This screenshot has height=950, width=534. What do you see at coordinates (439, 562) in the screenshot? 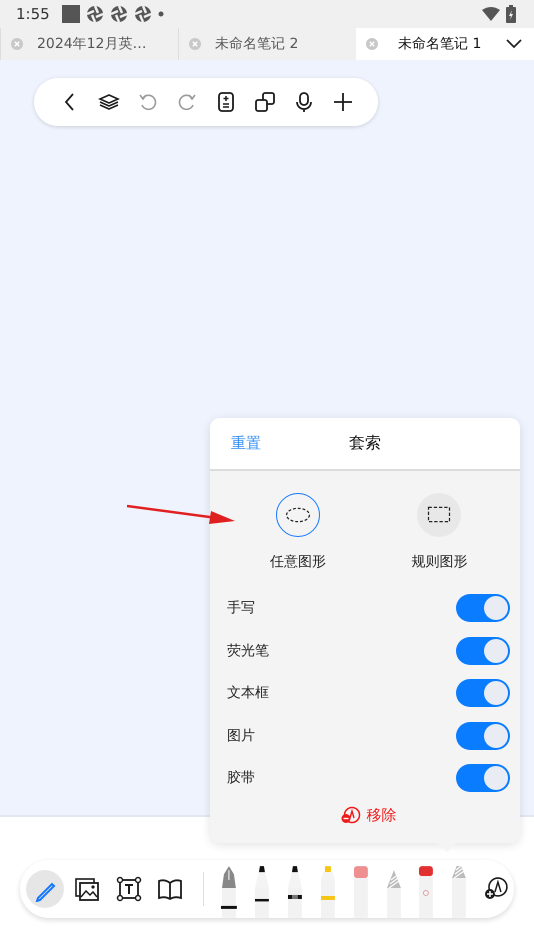
I see `shape-label: 规则图形` at bounding box center [439, 562].